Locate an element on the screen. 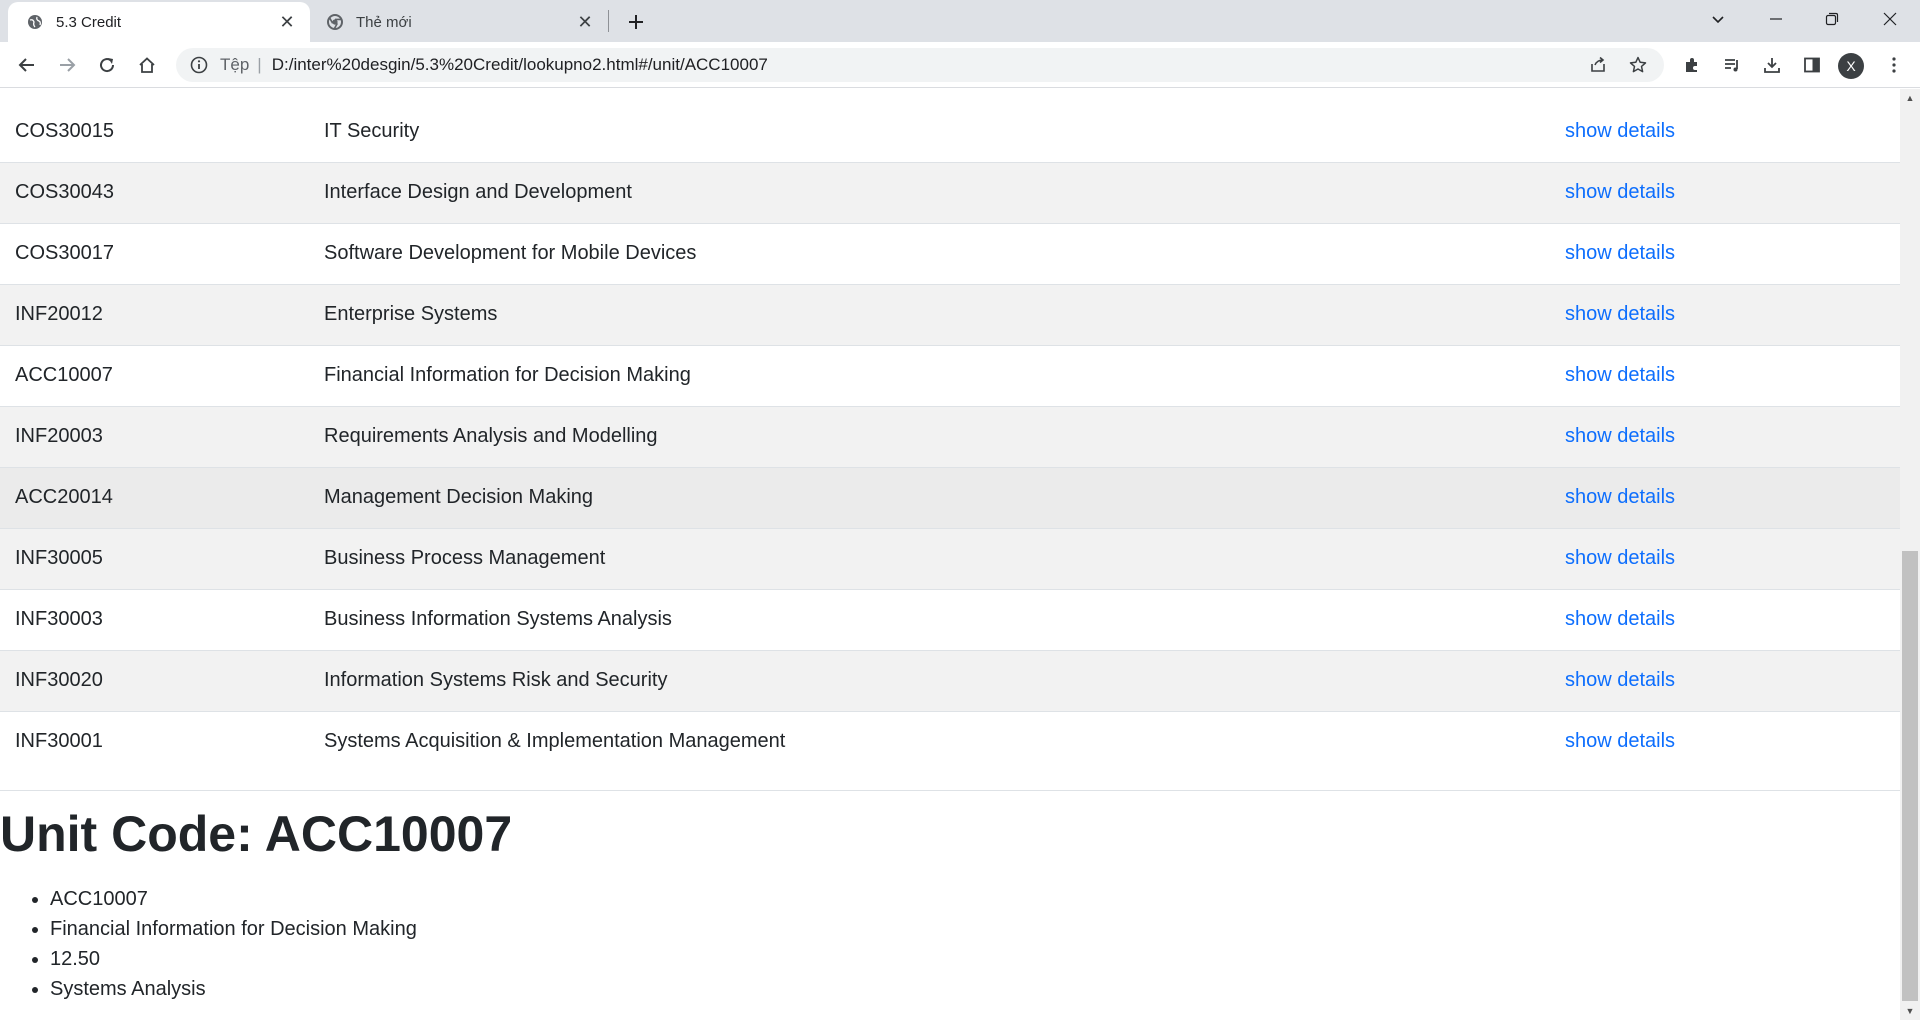 The image size is (1920, 1020). minimize-button is located at coordinates (1776, 19).